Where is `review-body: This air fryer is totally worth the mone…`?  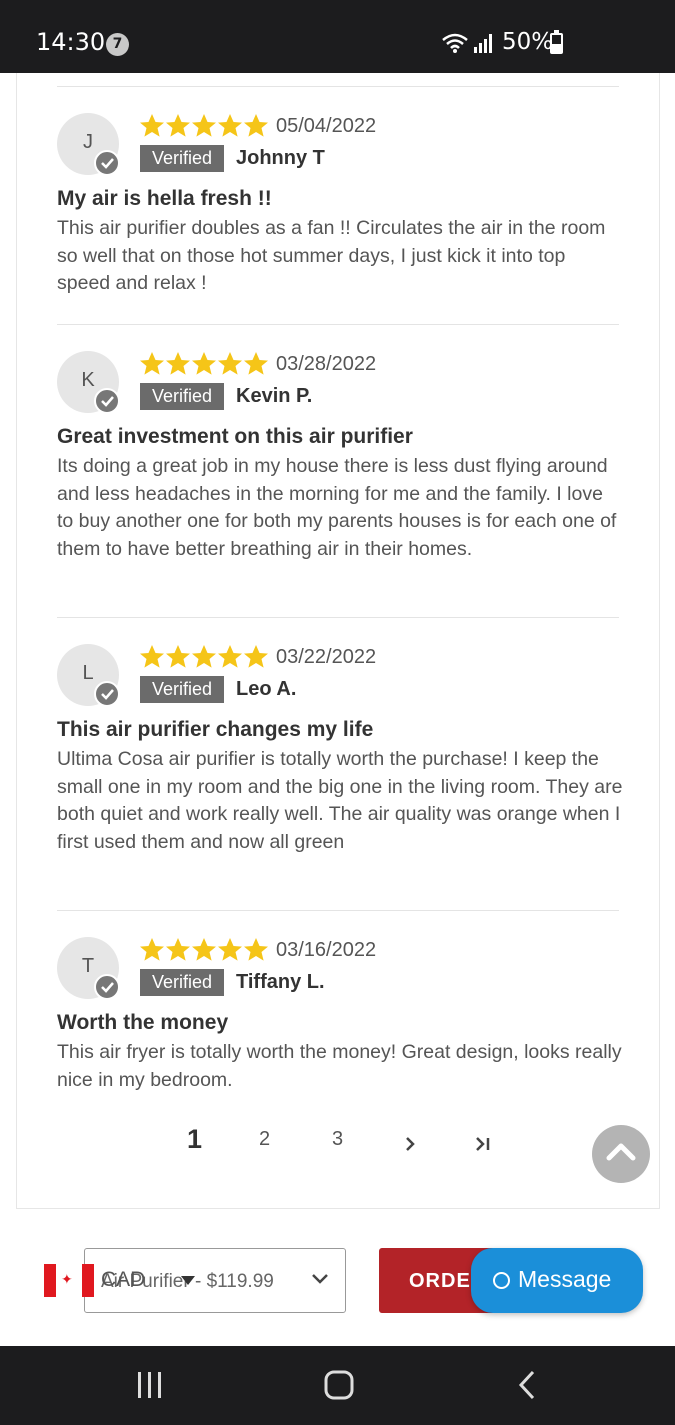
review-body: This air fryer is totally worth the mone… is located at coordinates (339, 1066).